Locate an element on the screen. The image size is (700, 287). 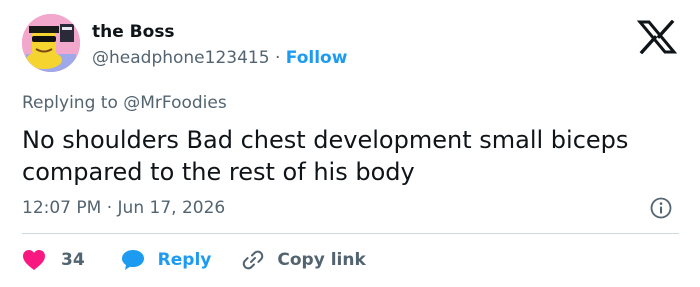
reply-context-mention: @MrFoodies is located at coordinates (174, 103).